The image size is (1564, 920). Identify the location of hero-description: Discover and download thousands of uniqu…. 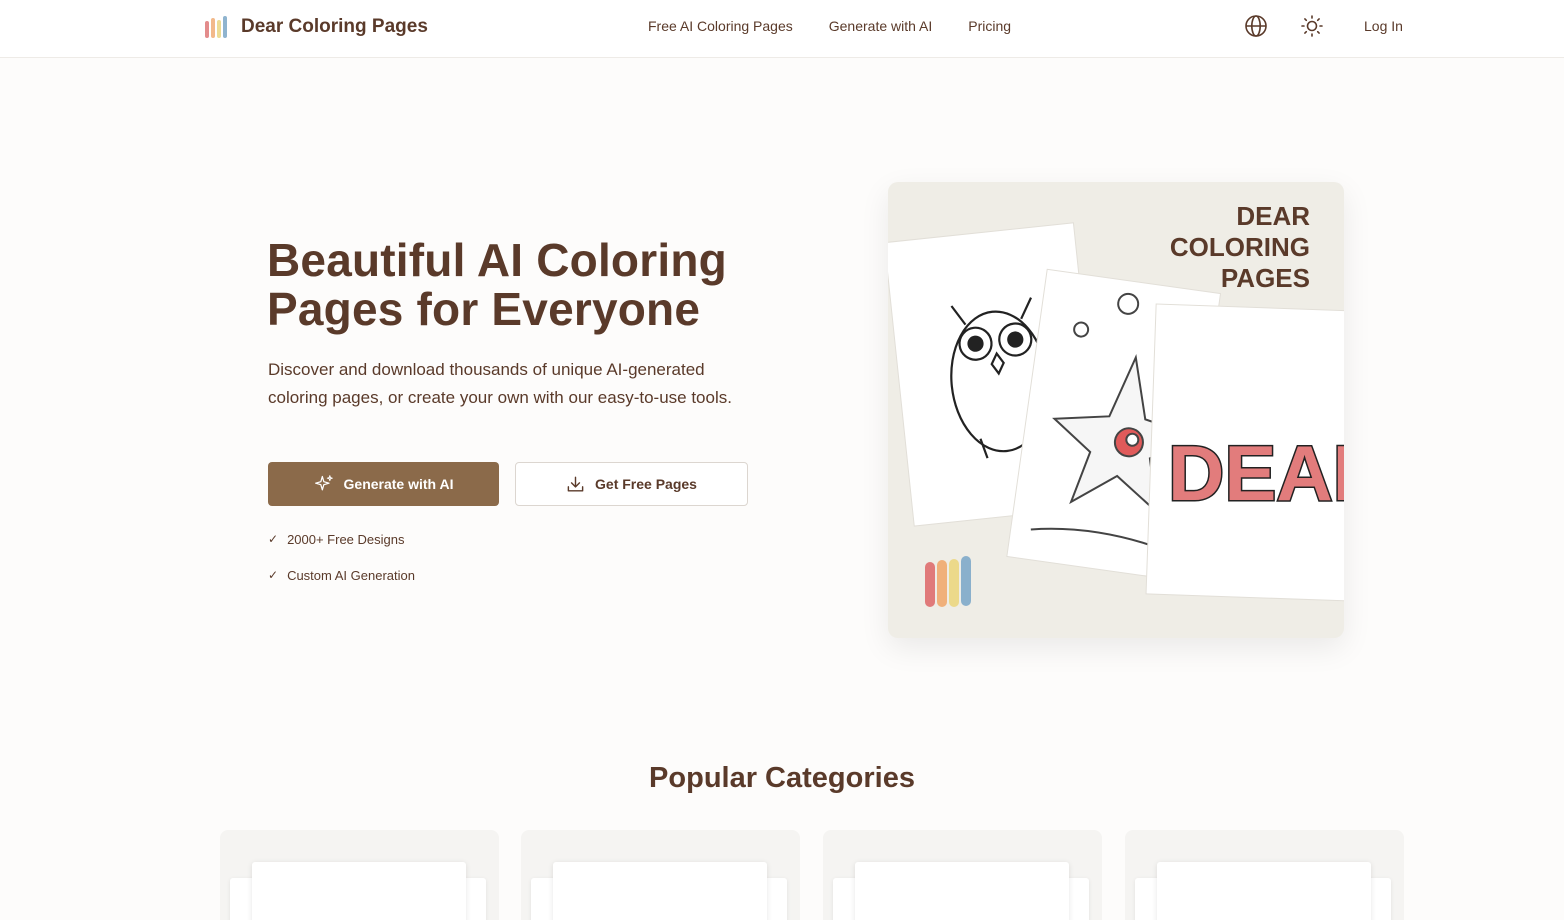
(500, 383).